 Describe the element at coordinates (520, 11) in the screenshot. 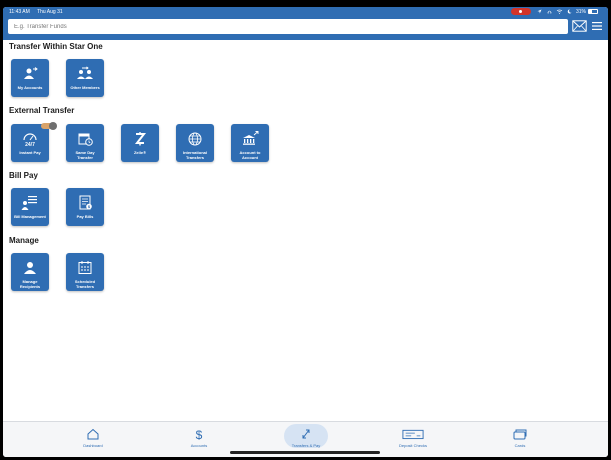

I see `screen-recording-icon` at that location.